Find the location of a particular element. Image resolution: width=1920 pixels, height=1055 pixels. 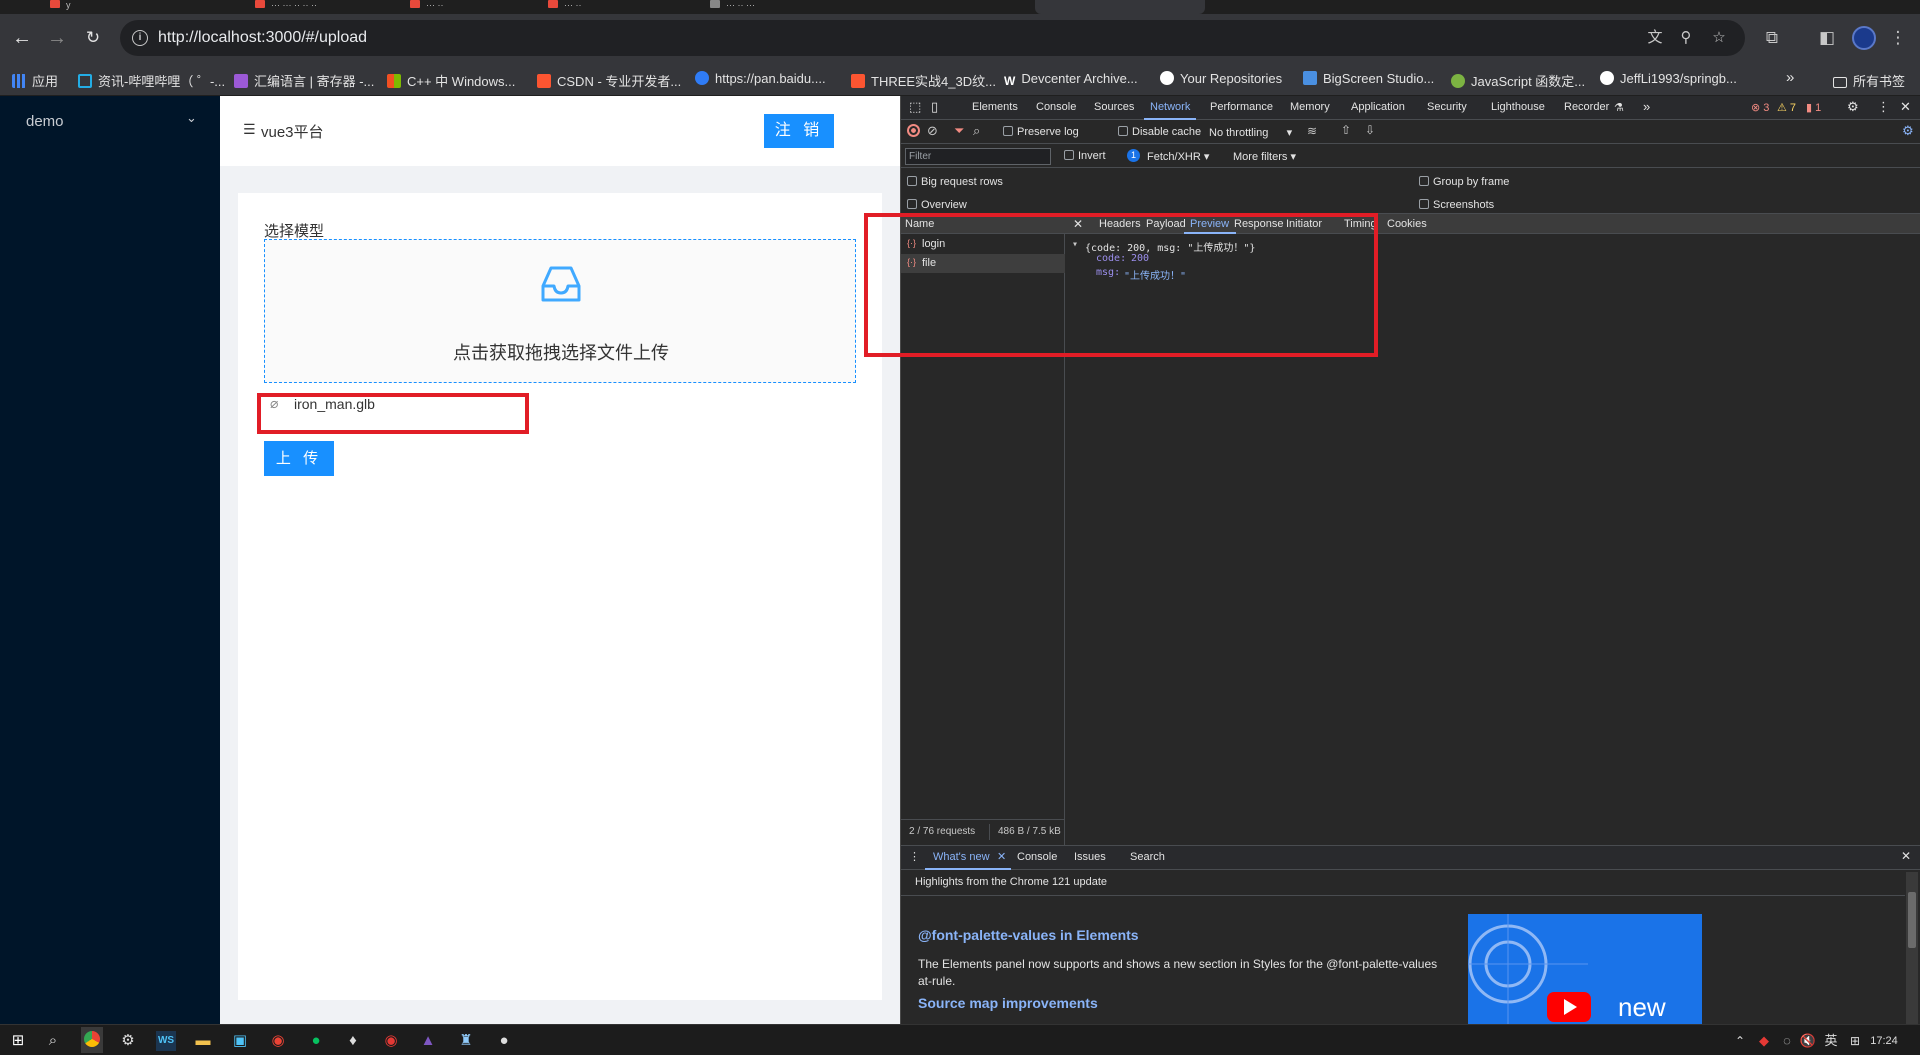

drawer-menu-icon: ⋮ is located at coordinates (914, 856).